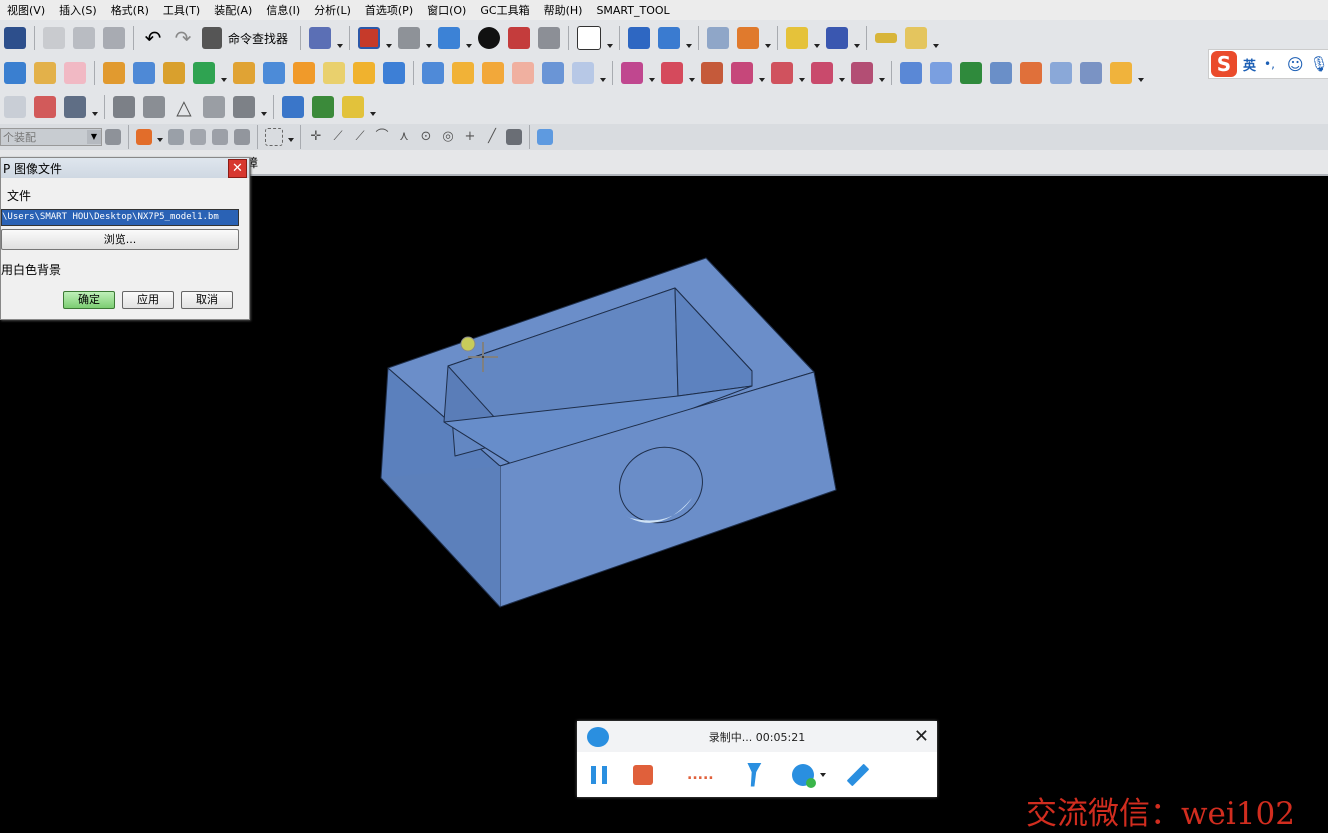 This screenshot has width=1328, height=833. I want to click on curve-snap-icon: ⌒, so click(382, 137).